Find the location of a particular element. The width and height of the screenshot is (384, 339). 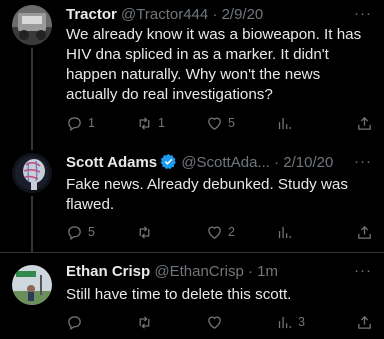

retweet-button: 1 is located at coordinates (150, 123).